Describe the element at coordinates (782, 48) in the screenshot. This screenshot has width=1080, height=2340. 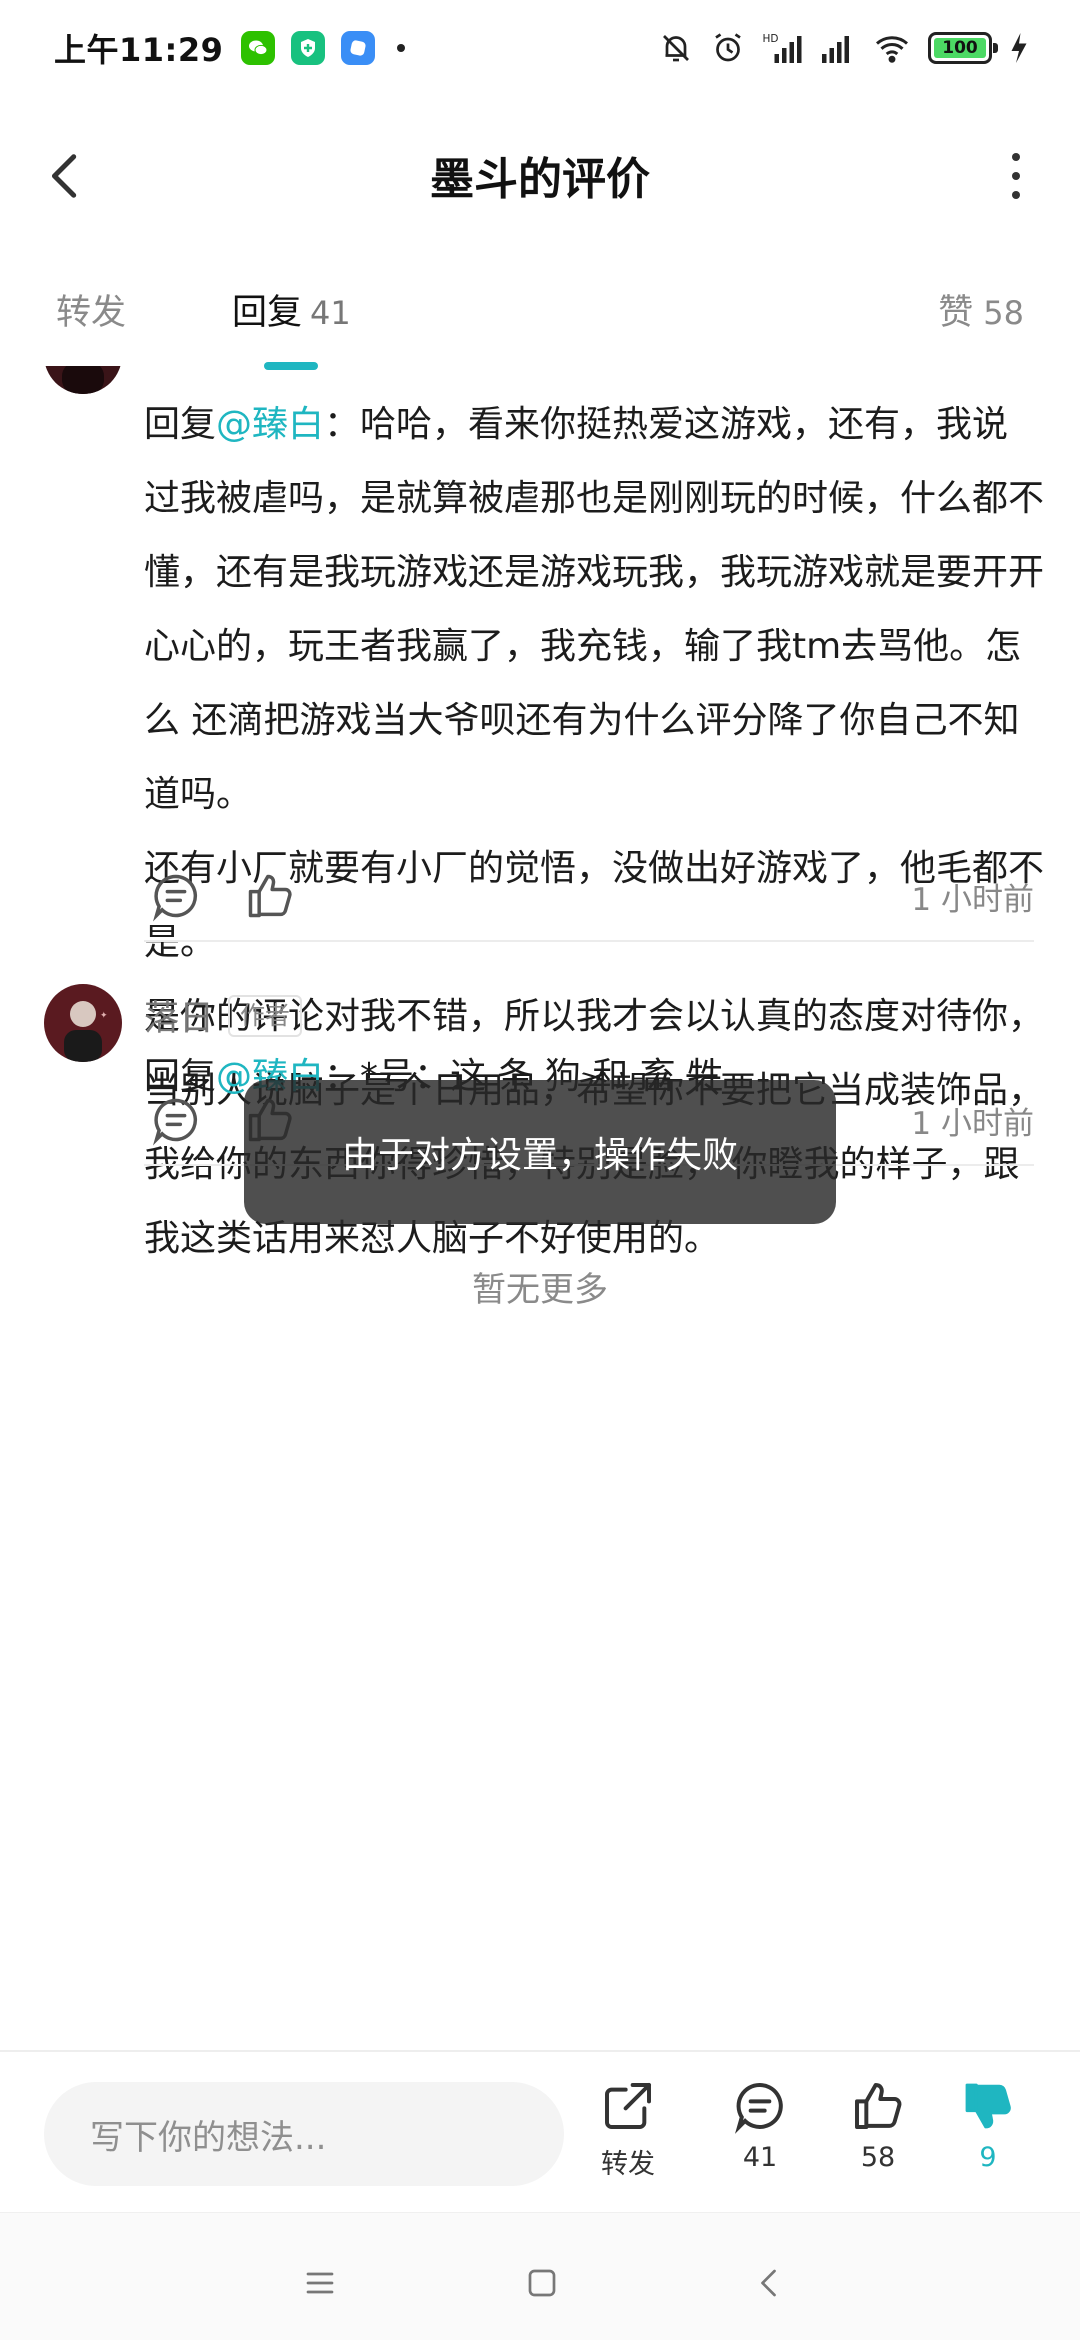
I see `signal-hd-icon: HD` at that location.